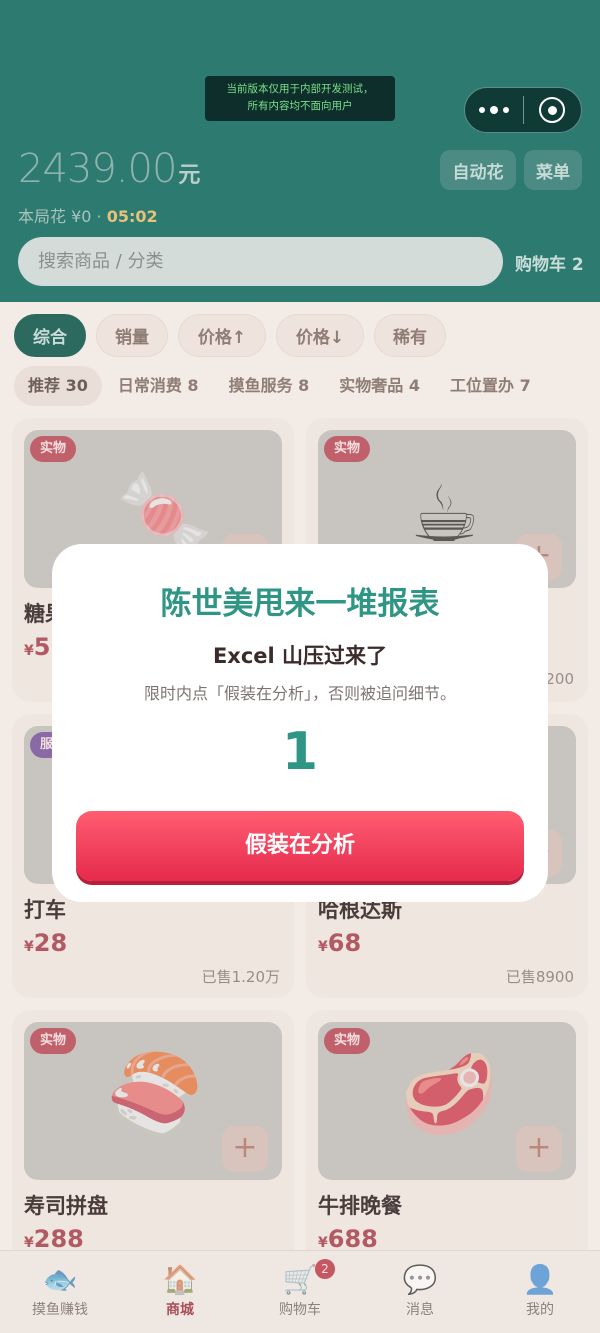 The width and height of the screenshot is (600, 1333). Describe the element at coordinates (300, 604) in the screenshot. I see `modal-title: 陈世美甩来一堆报表` at that location.